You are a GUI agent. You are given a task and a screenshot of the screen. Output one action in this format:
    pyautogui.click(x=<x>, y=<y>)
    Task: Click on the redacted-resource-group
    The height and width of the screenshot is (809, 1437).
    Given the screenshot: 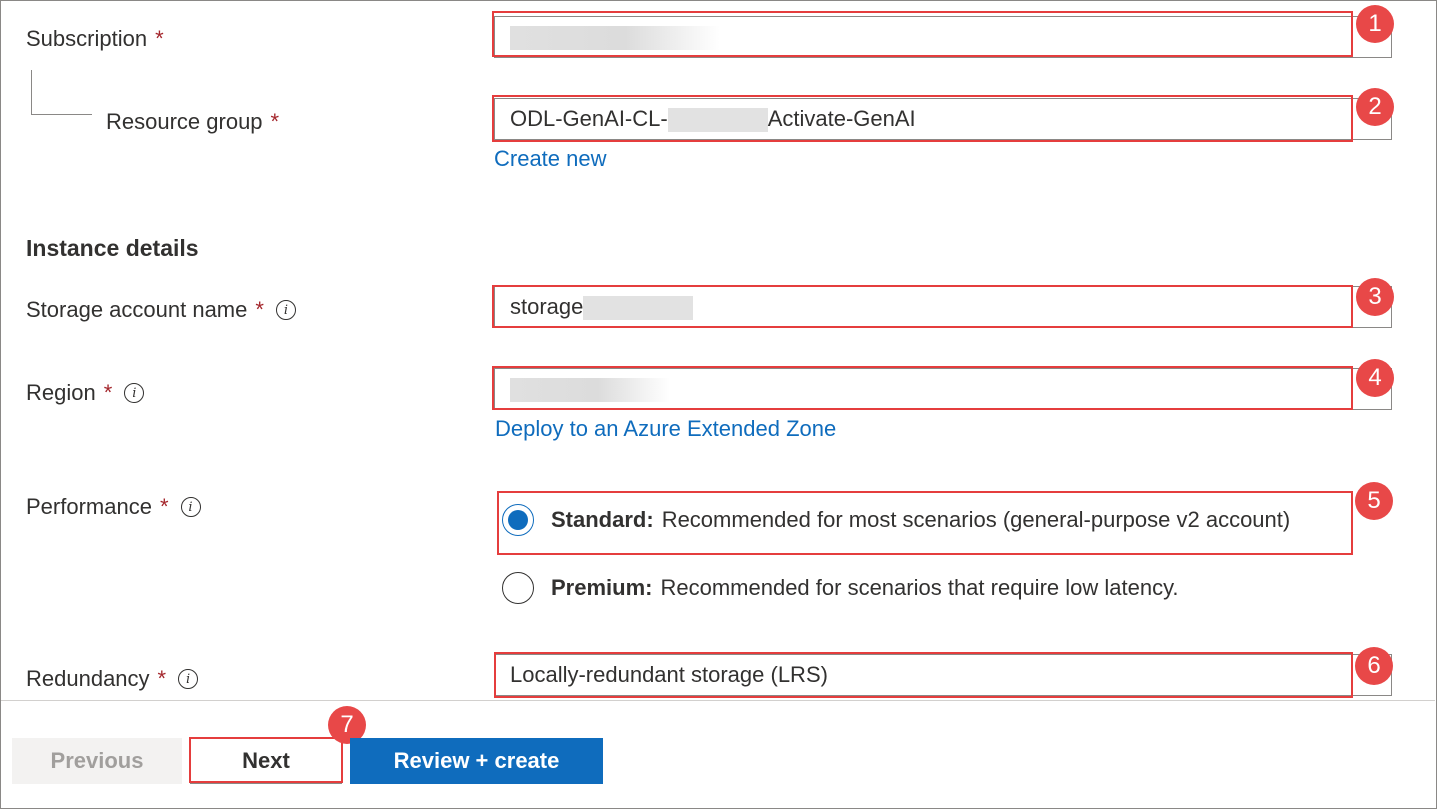 What is the action you would take?
    pyautogui.click(x=717, y=120)
    